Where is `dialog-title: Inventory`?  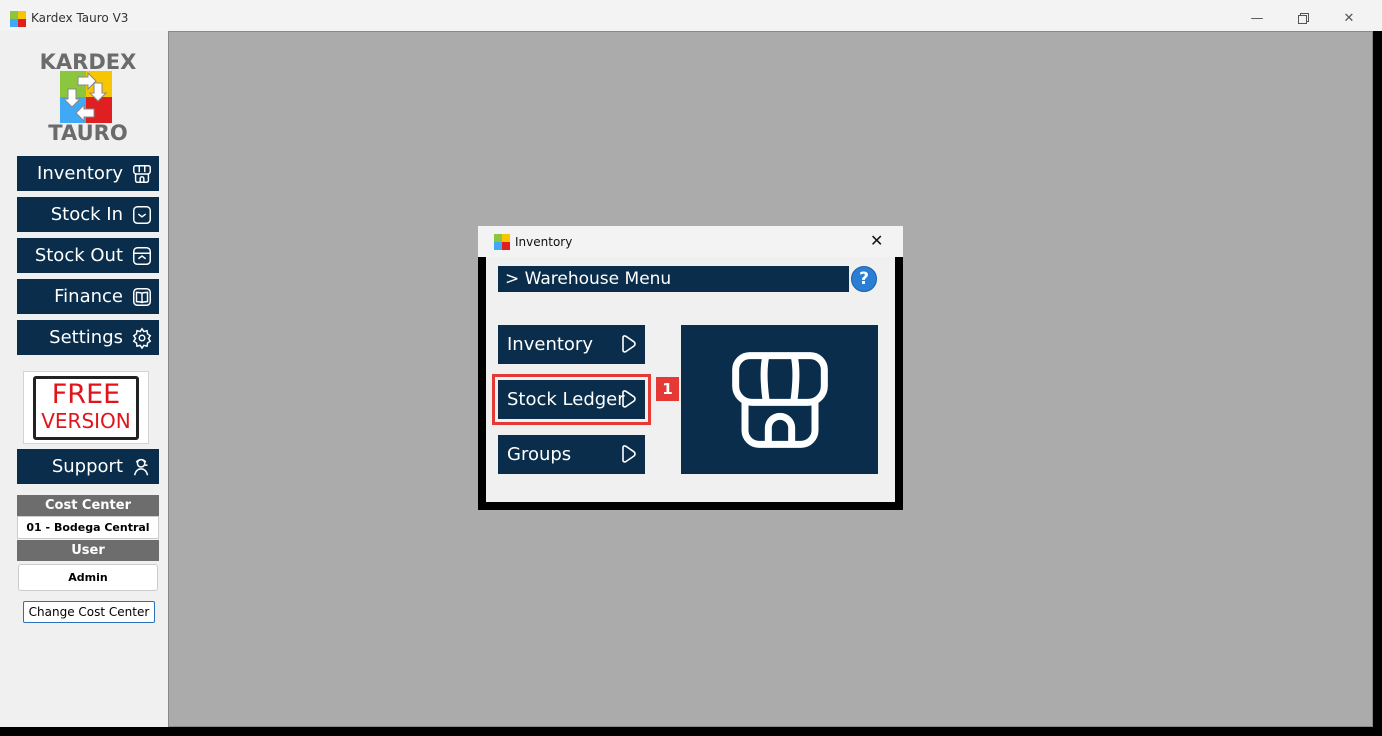 dialog-title: Inventory is located at coordinates (544, 242).